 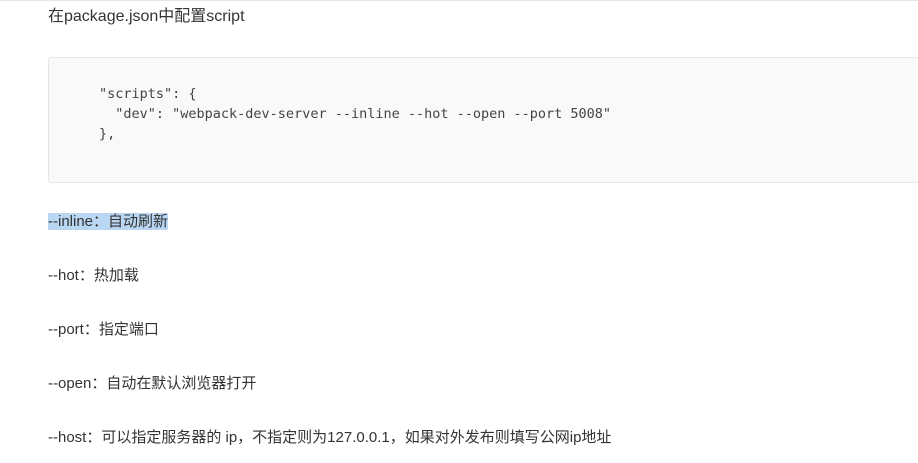 What do you see at coordinates (459, 0) in the screenshot?
I see `top-divider` at bounding box center [459, 0].